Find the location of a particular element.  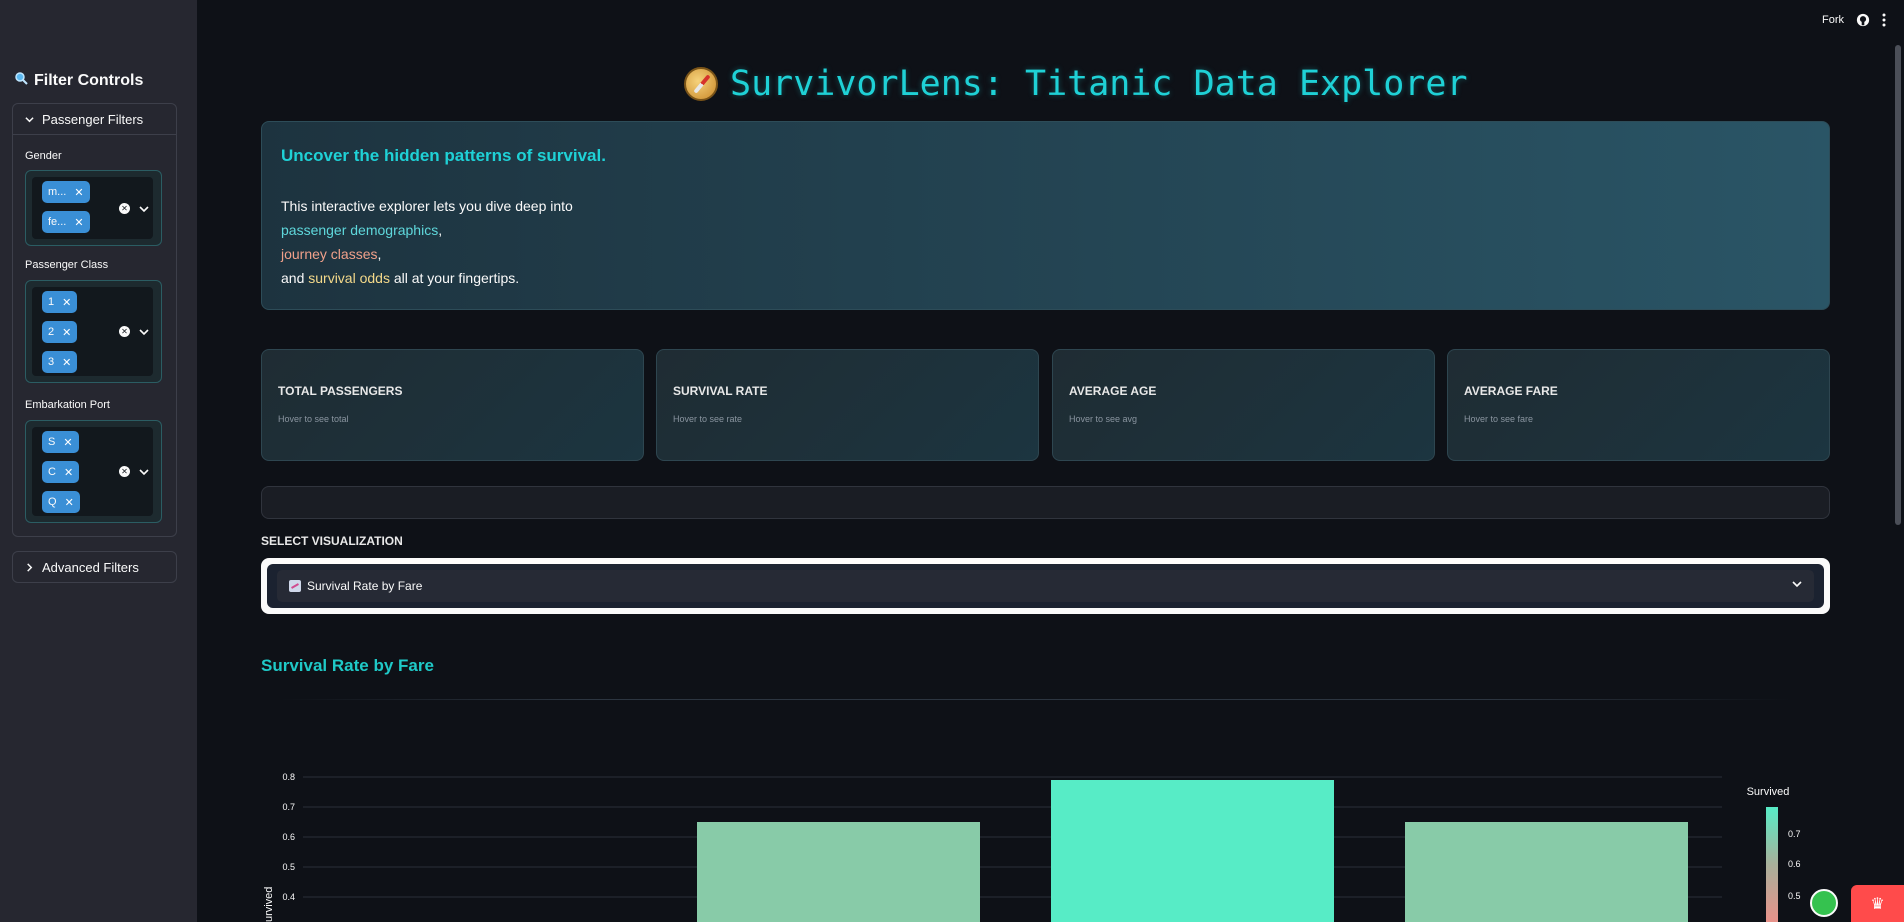

streamlit-avatar-icon is located at coordinates (1824, 903).